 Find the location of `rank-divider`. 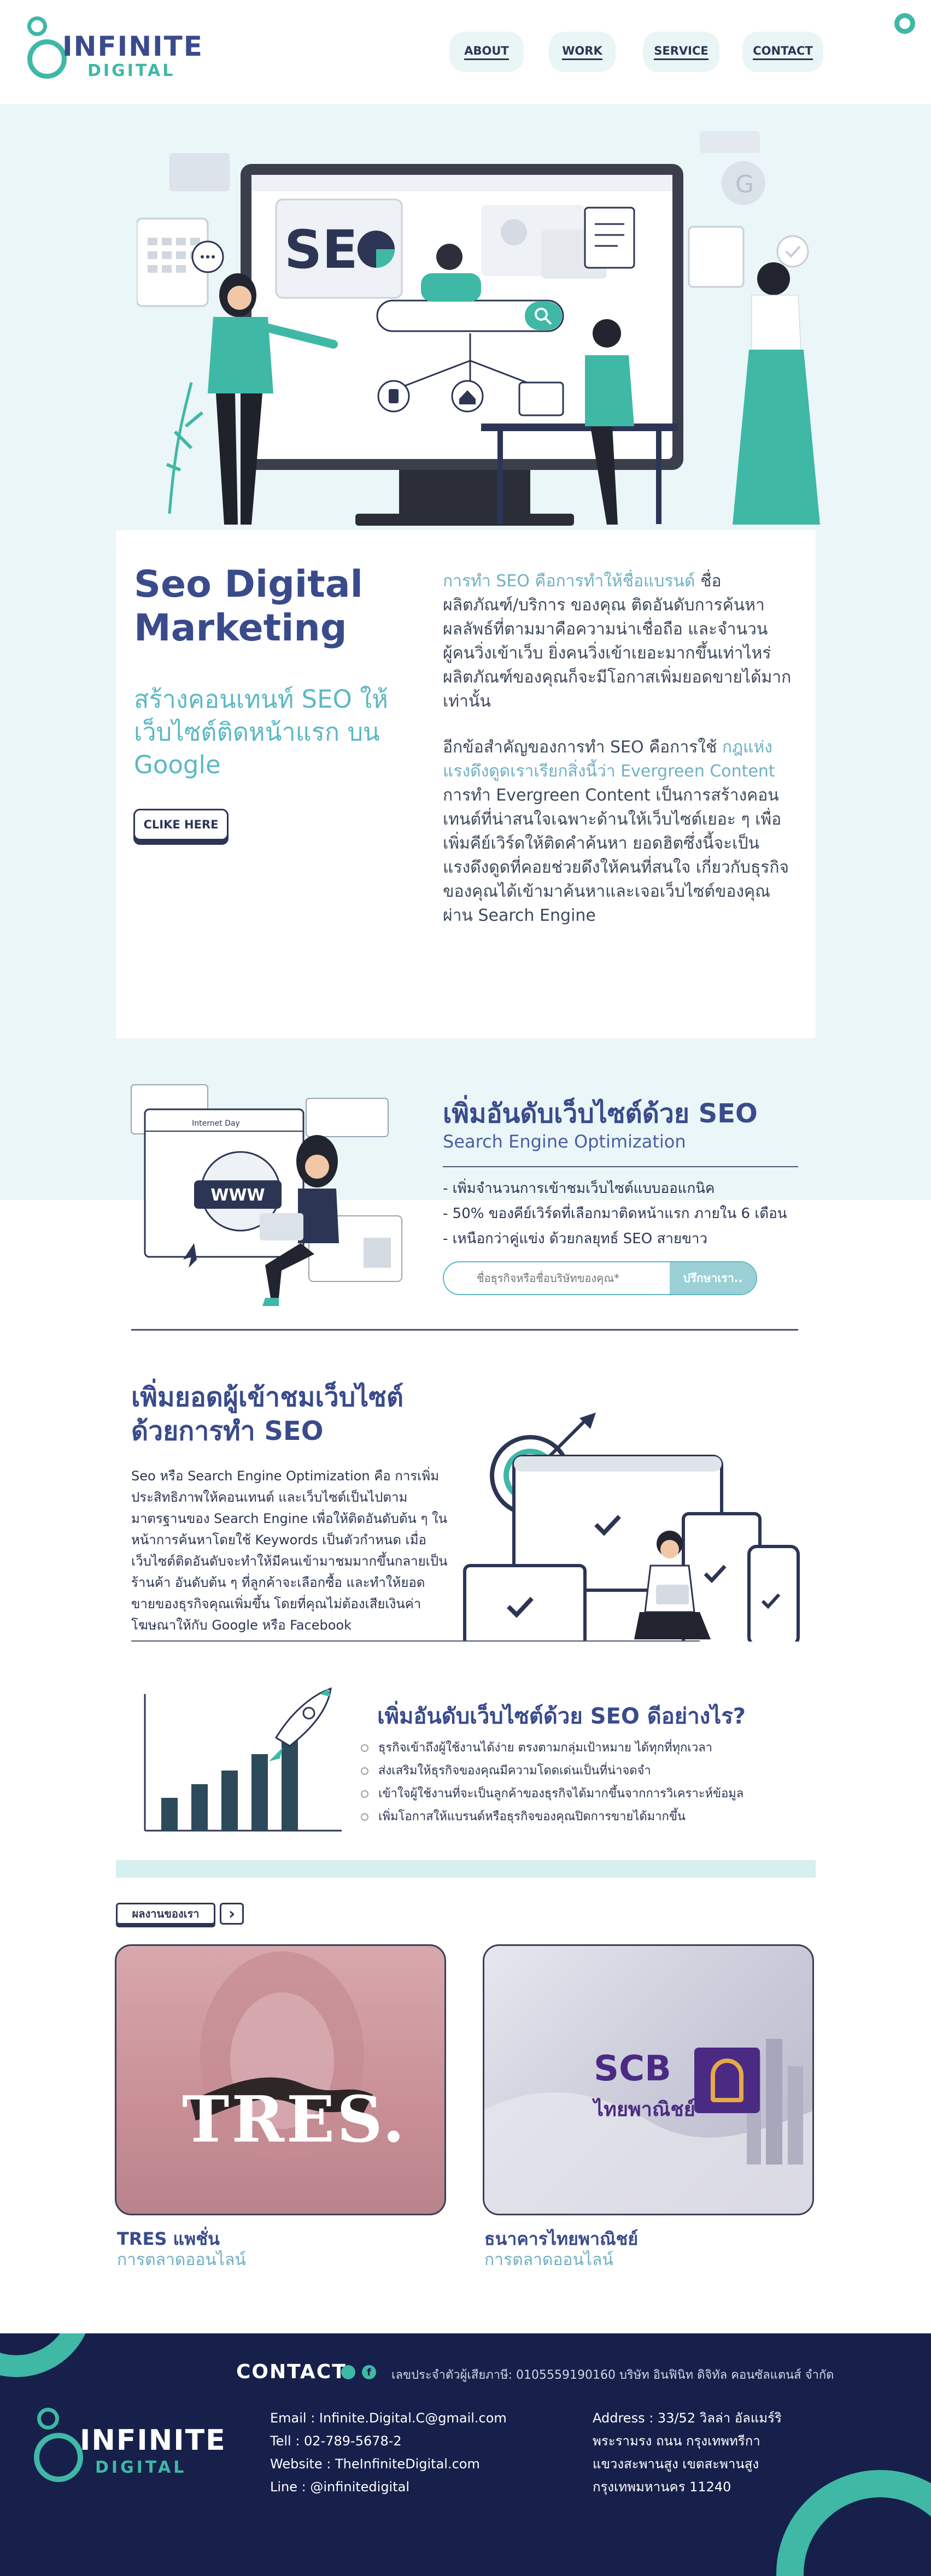

rank-divider is located at coordinates (620, 1167).